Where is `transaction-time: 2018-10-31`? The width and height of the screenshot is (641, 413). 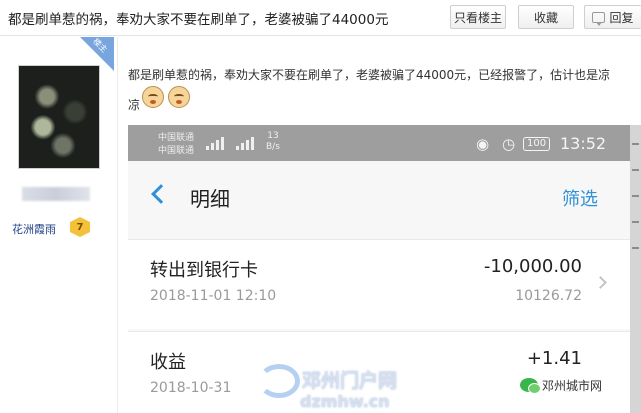
transaction-time: 2018-10-31 is located at coordinates (191, 388).